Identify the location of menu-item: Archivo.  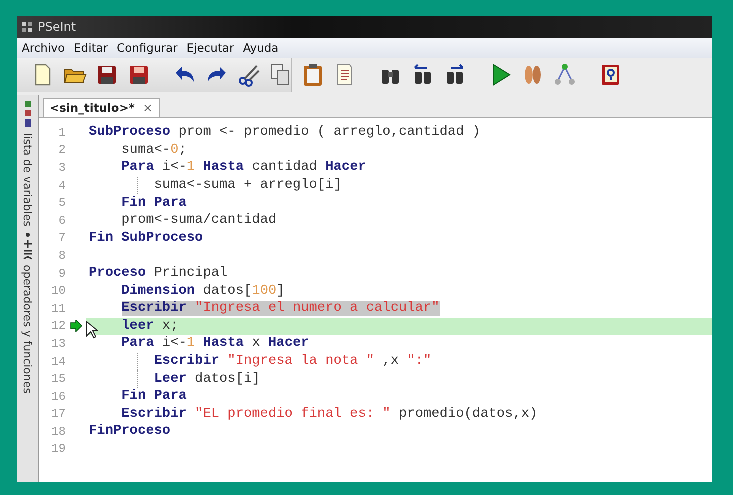
(45, 48).